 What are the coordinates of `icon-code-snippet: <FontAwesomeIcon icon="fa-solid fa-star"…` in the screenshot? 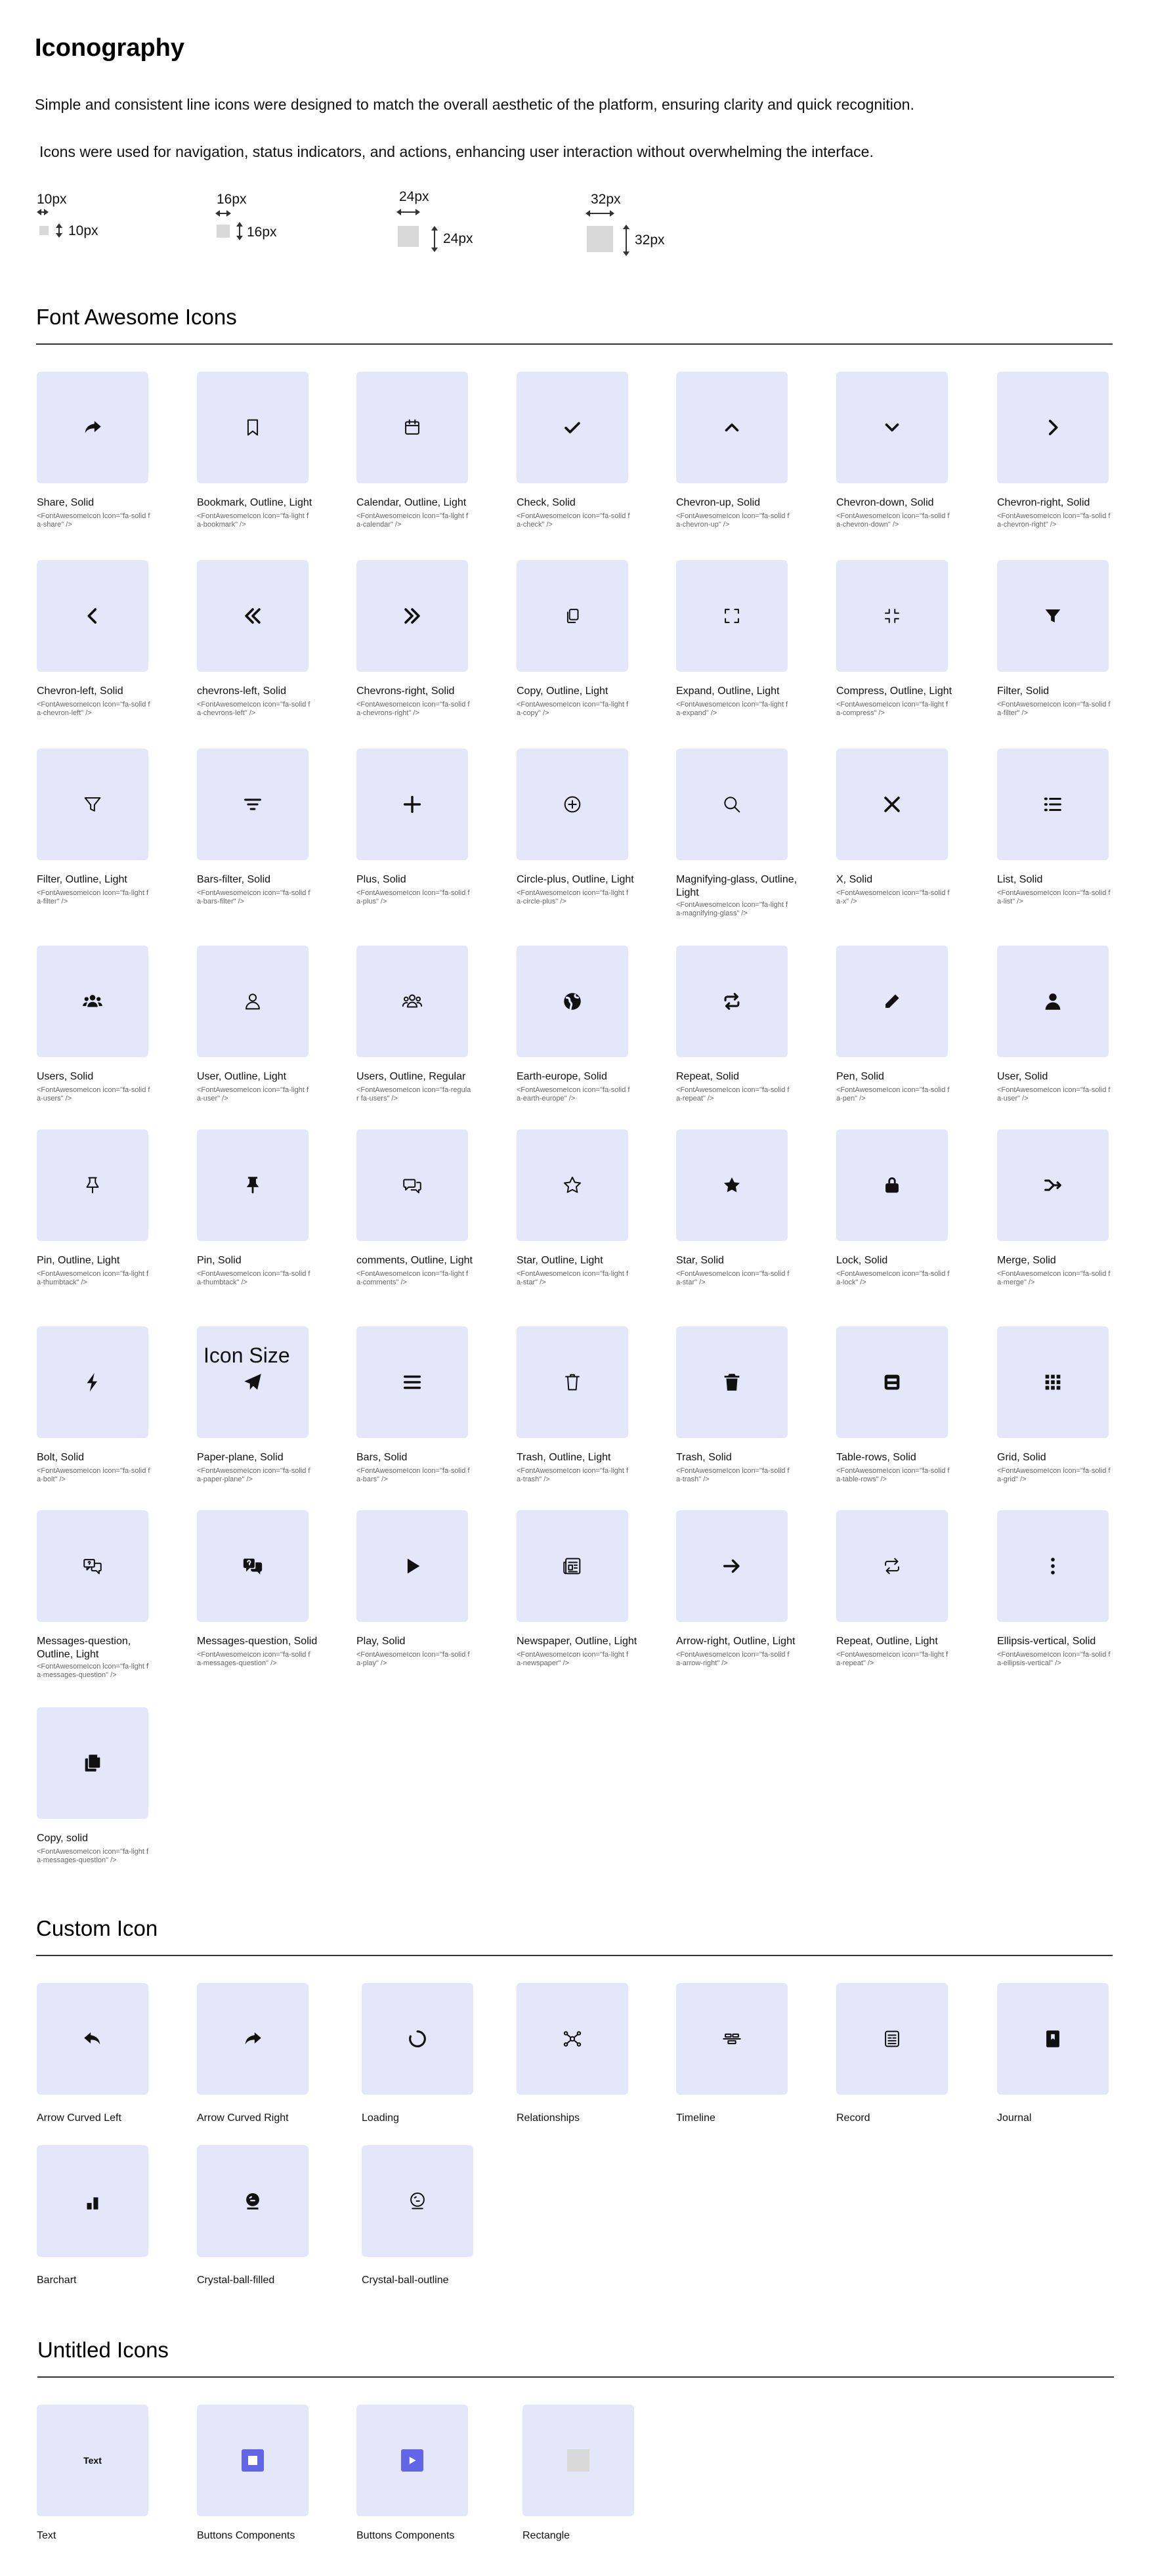 It's located at (733, 1278).